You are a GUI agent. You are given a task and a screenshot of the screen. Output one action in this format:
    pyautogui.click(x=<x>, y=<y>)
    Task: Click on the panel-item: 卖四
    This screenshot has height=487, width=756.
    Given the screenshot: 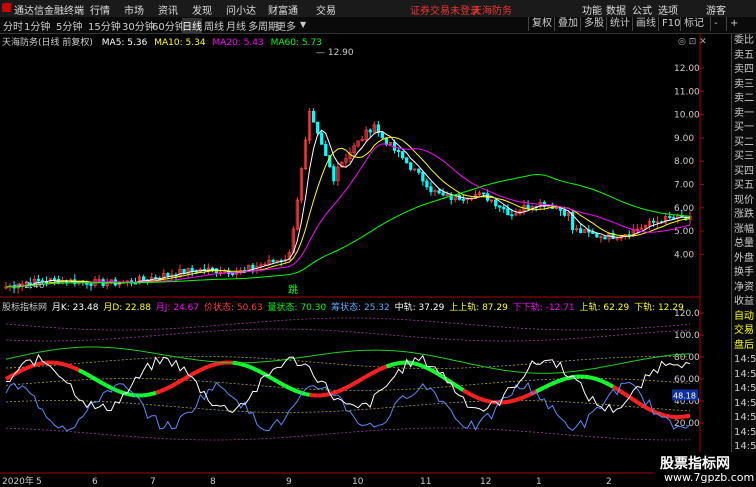 What is the action you would take?
    pyautogui.click(x=744, y=70)
    